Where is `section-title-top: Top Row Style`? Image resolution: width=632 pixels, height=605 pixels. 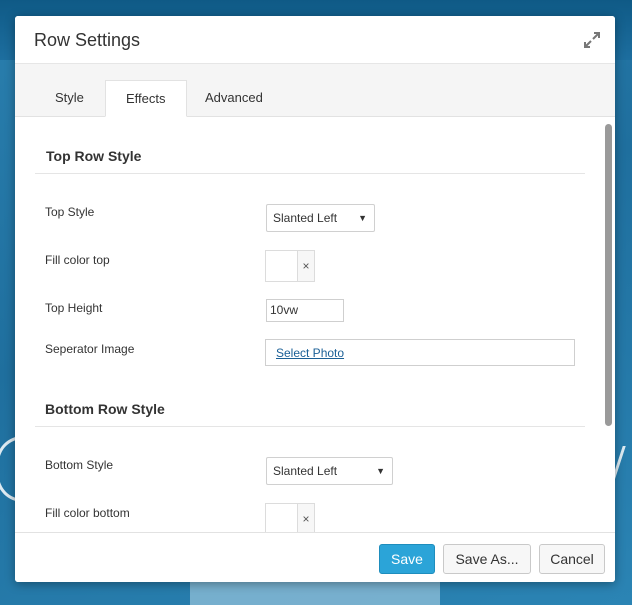
section-title-top: Top Row Style is located at coordinates (94, 156).